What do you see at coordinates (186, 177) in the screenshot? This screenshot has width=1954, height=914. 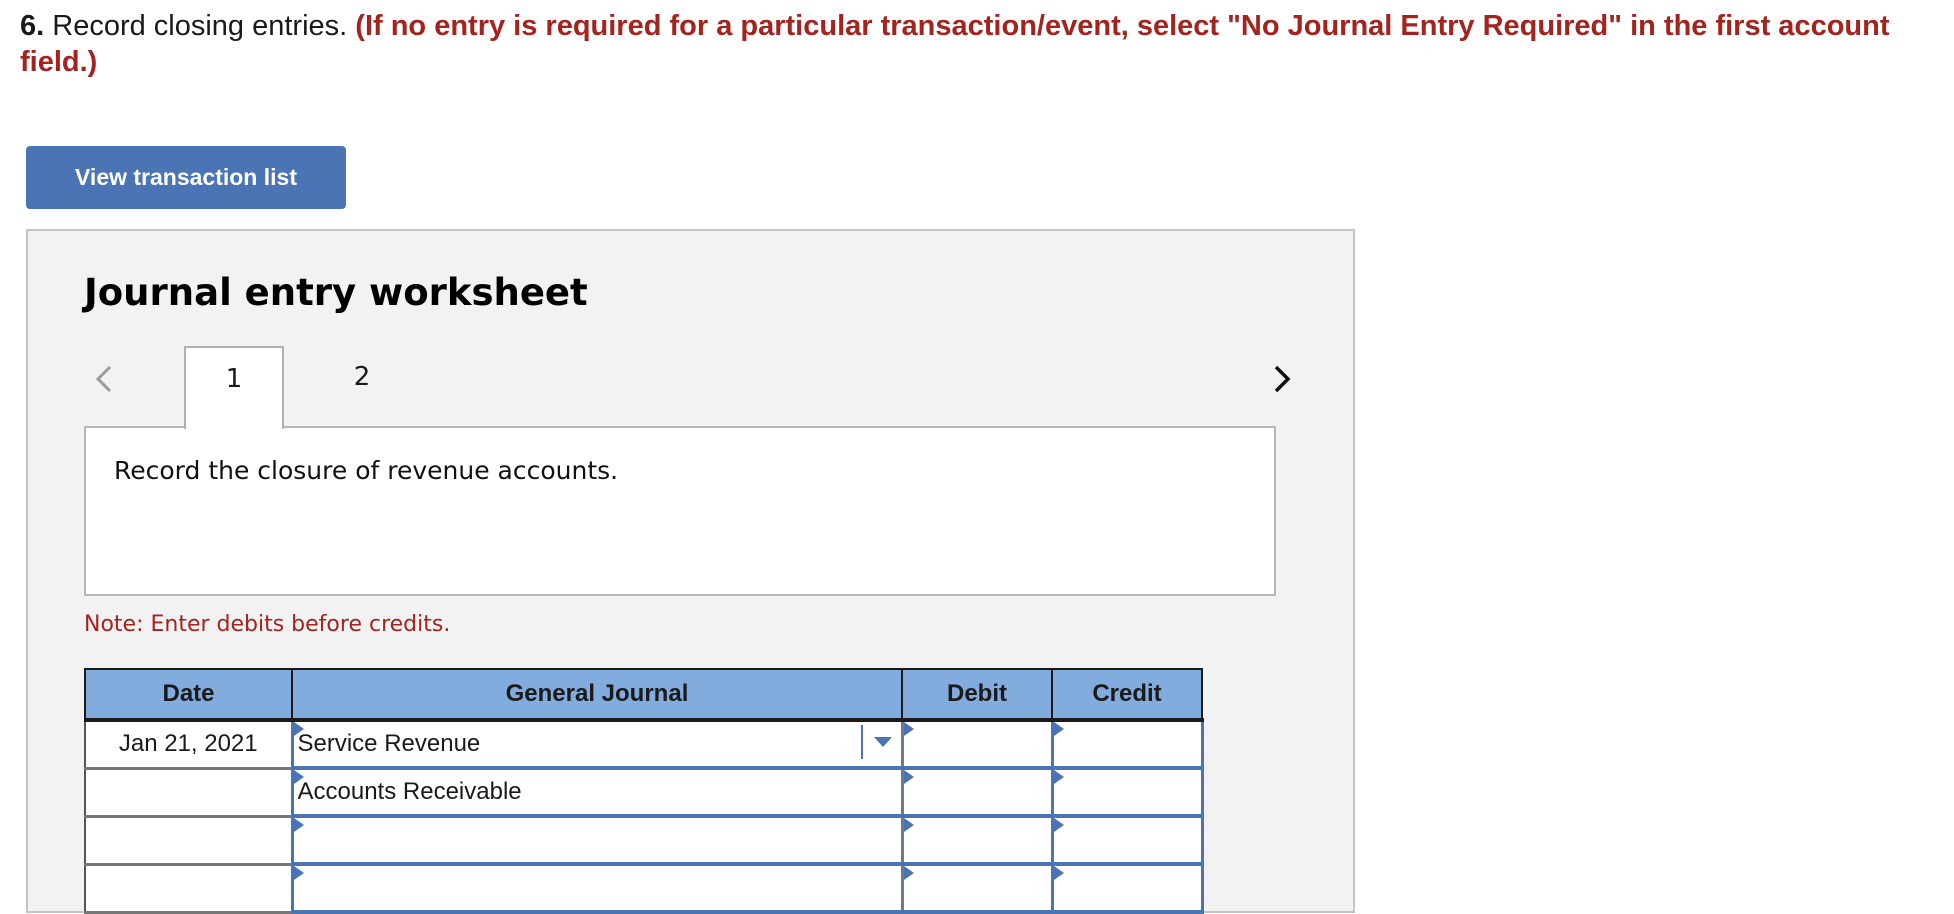 I see `view-transaction-list-button: View transaction list` at bounding box center [186, 177].